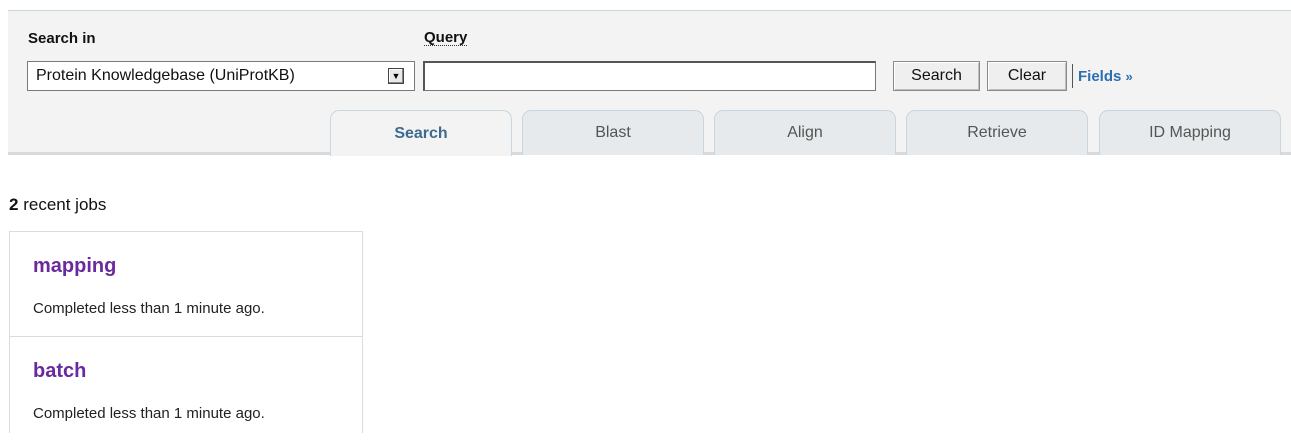 The image size is (1291, 442). I want to click on search-in-label: Search in, so click(62, 38).